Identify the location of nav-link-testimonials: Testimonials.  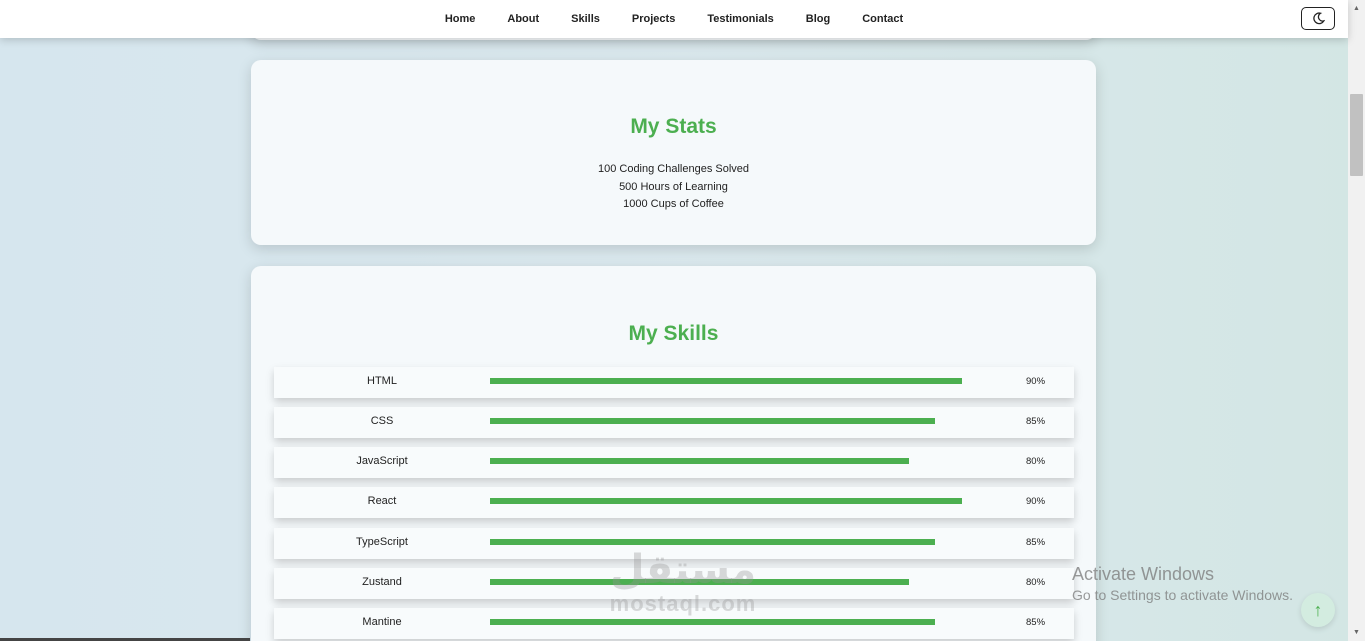
(740, 19).